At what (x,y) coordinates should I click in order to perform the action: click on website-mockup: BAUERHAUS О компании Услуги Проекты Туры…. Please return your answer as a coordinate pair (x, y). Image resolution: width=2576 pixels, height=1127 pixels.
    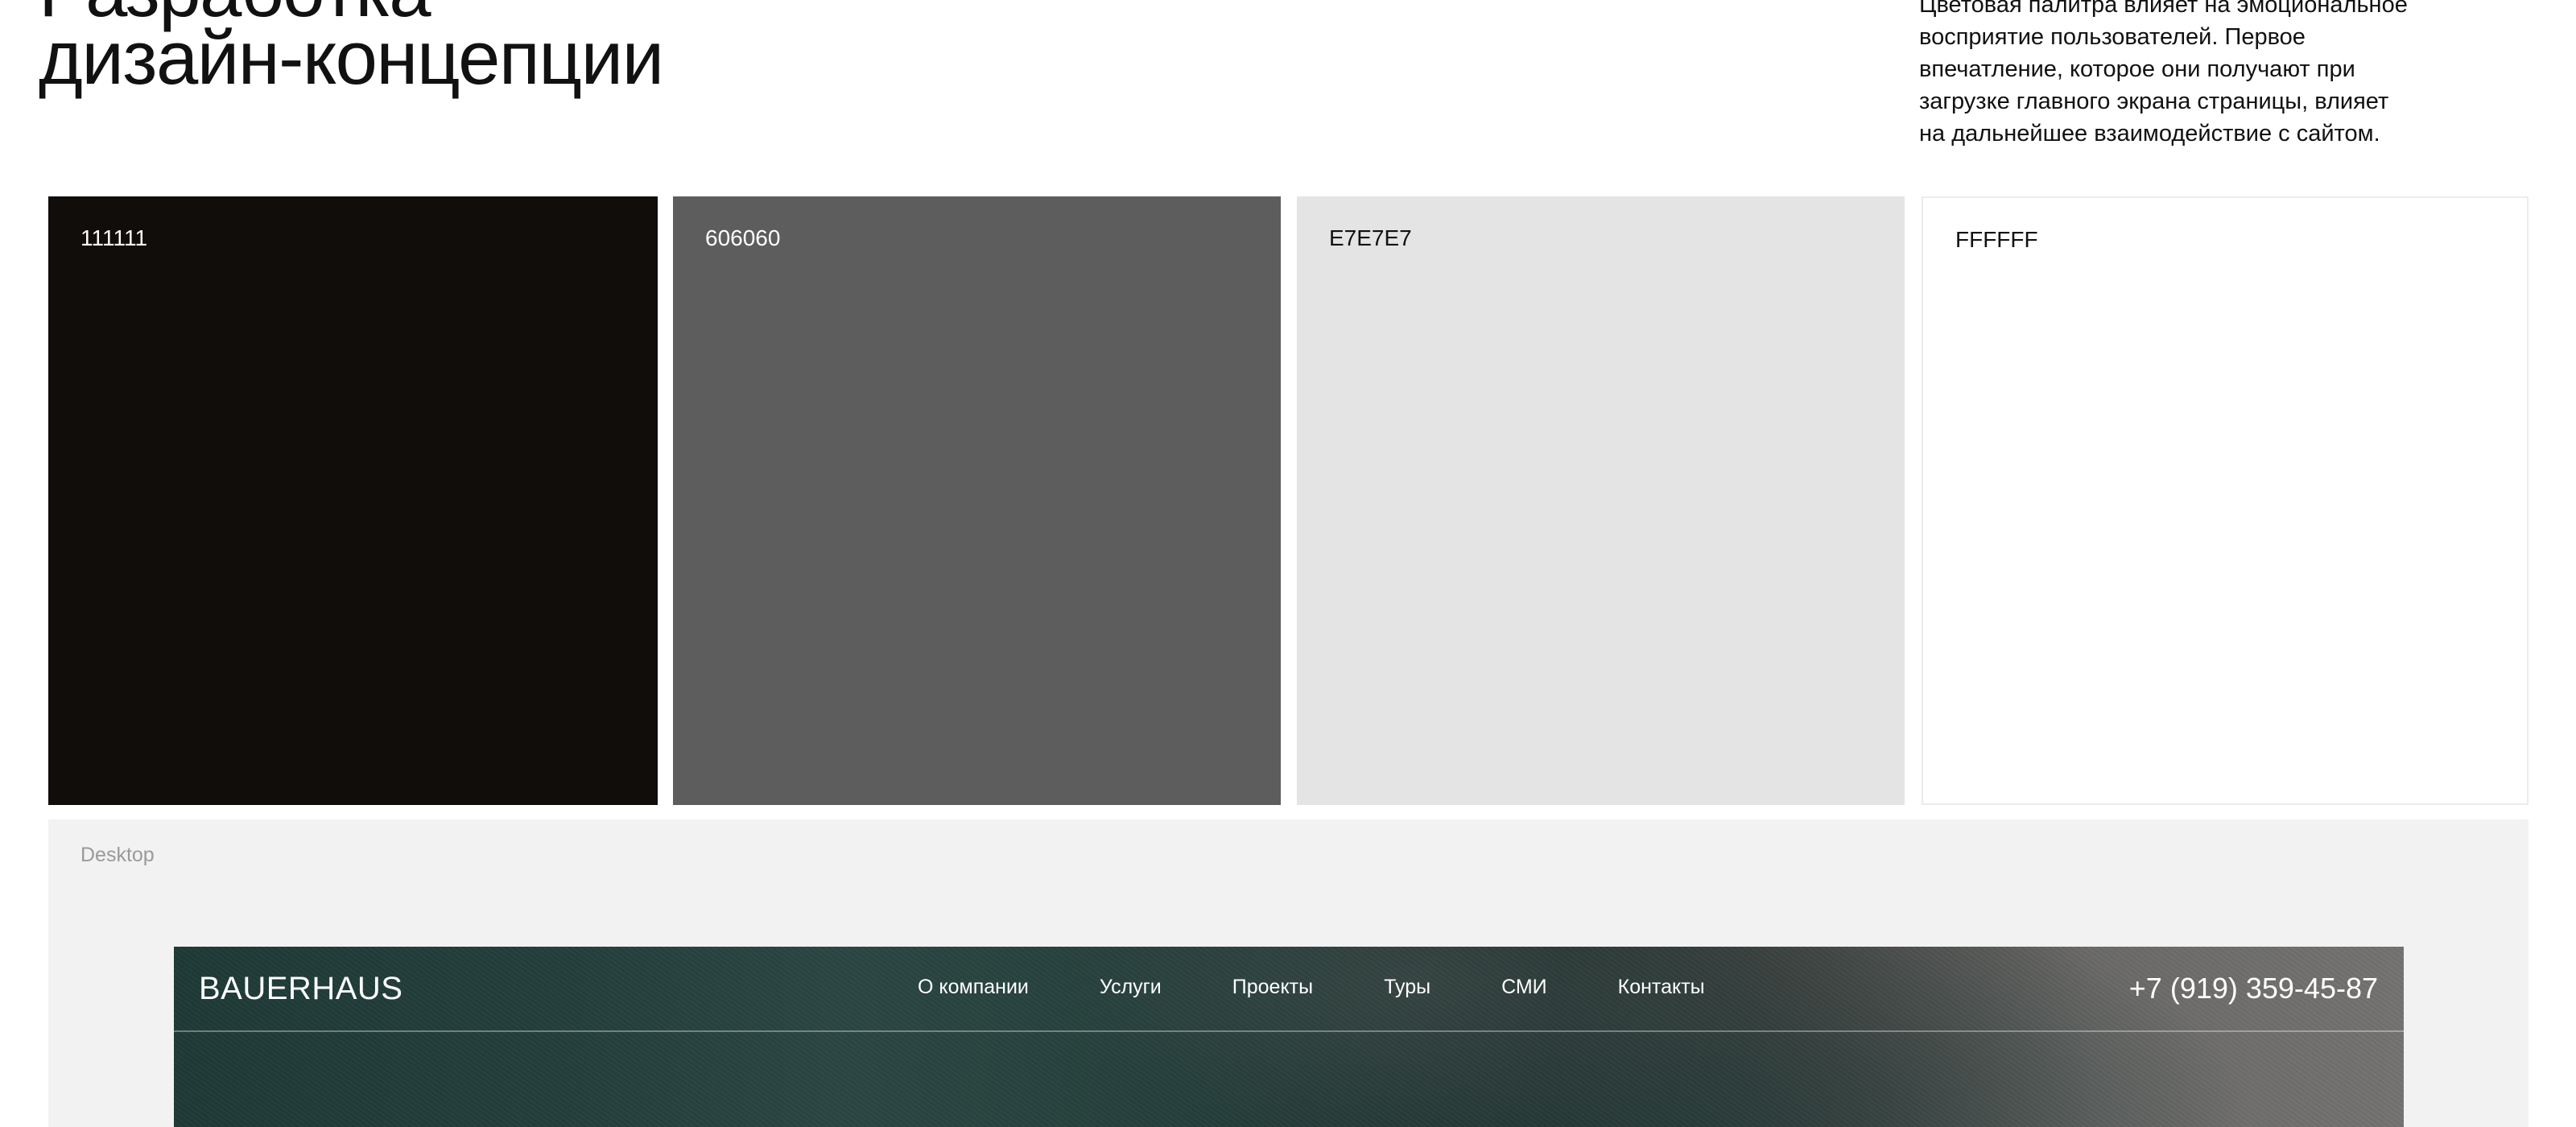
    Looking at the image, I should click on (1289, 1037).